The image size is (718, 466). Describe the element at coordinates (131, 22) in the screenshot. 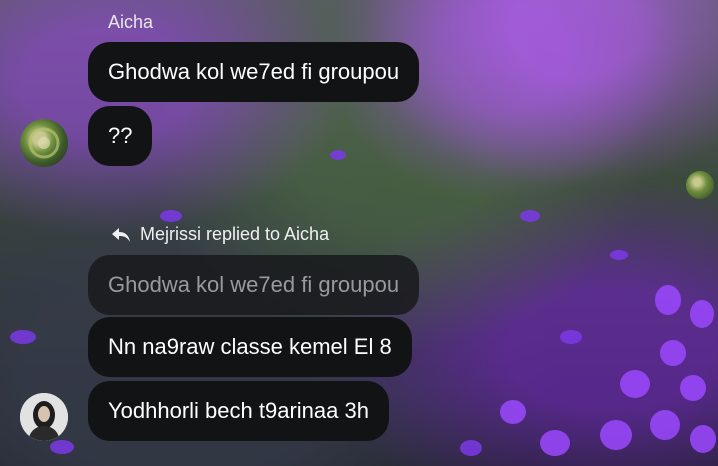

I see `sender-name: Aicha` at that location.